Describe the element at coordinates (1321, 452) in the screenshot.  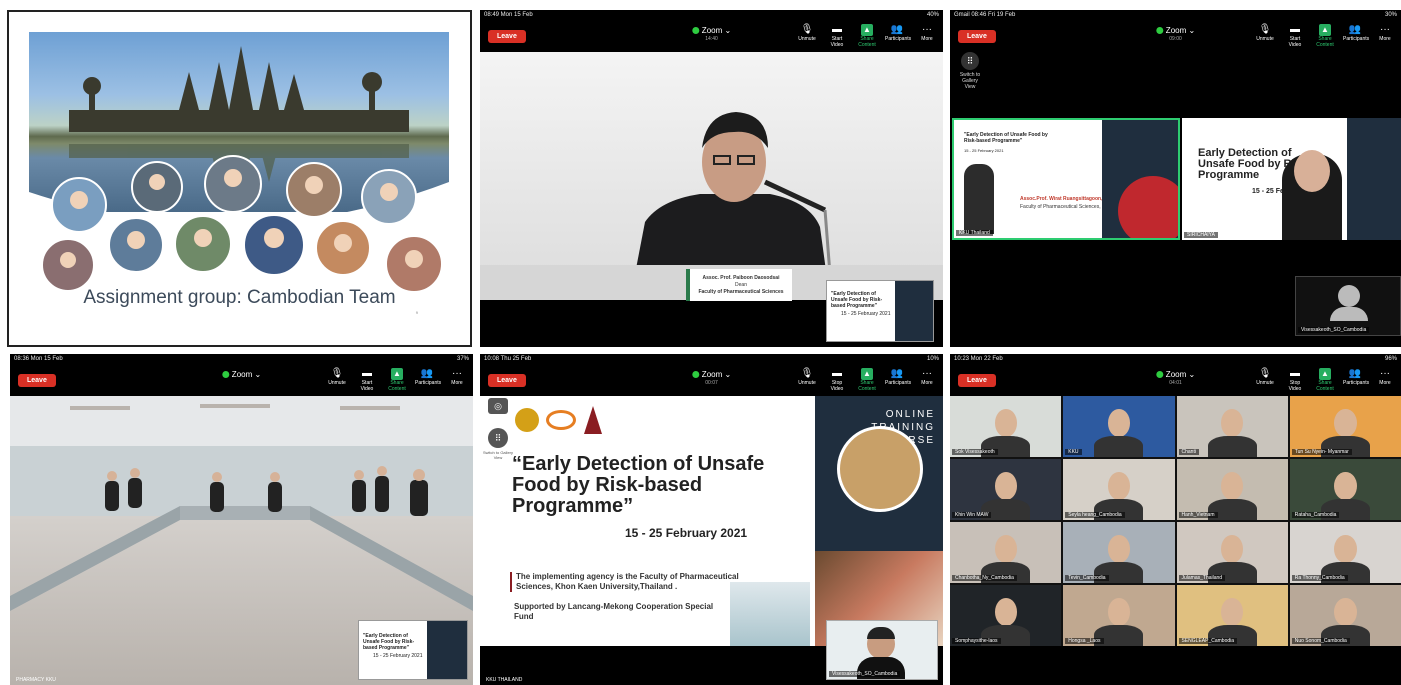
I see `participant-name: Tun Su Nyein- Myanmar` at that location.